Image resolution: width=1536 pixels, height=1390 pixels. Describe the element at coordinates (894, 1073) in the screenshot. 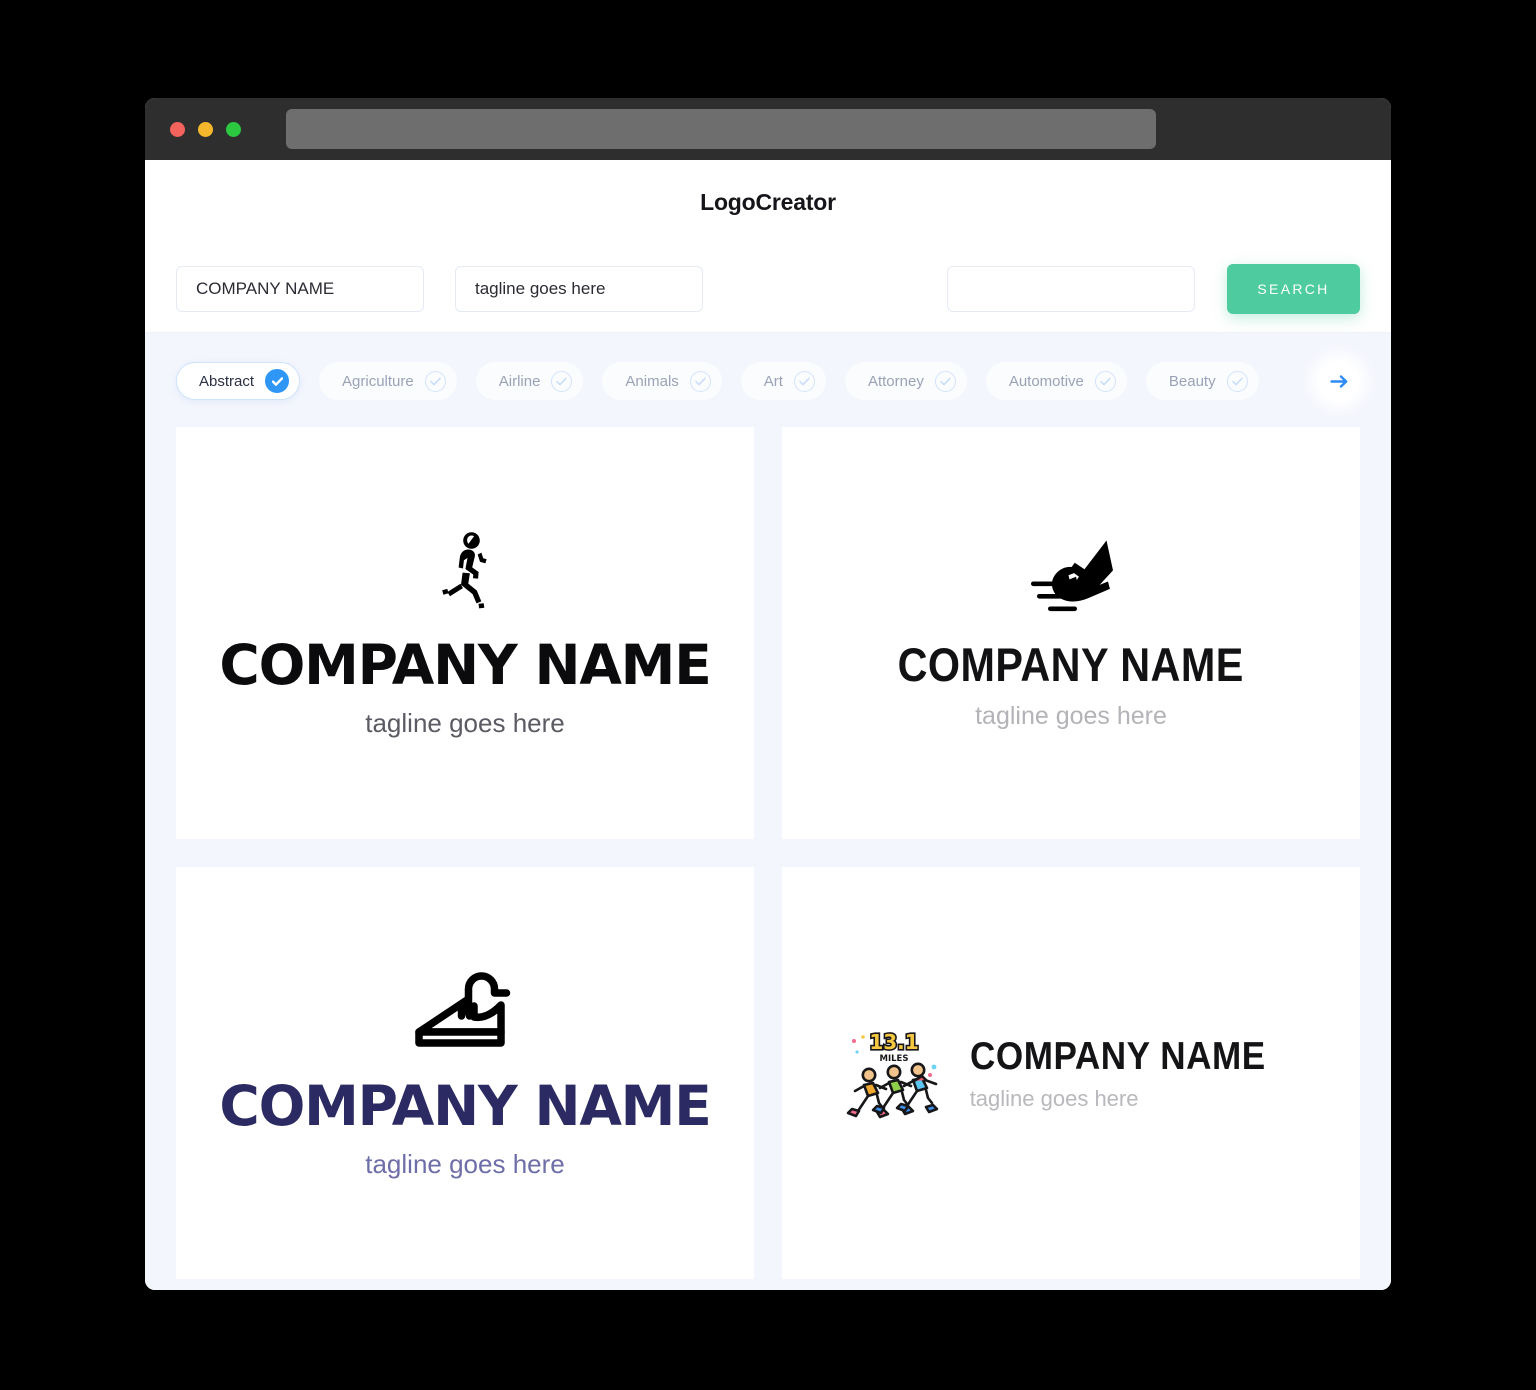

I see `three-runners-icon: 13.1 MILES` at that location.